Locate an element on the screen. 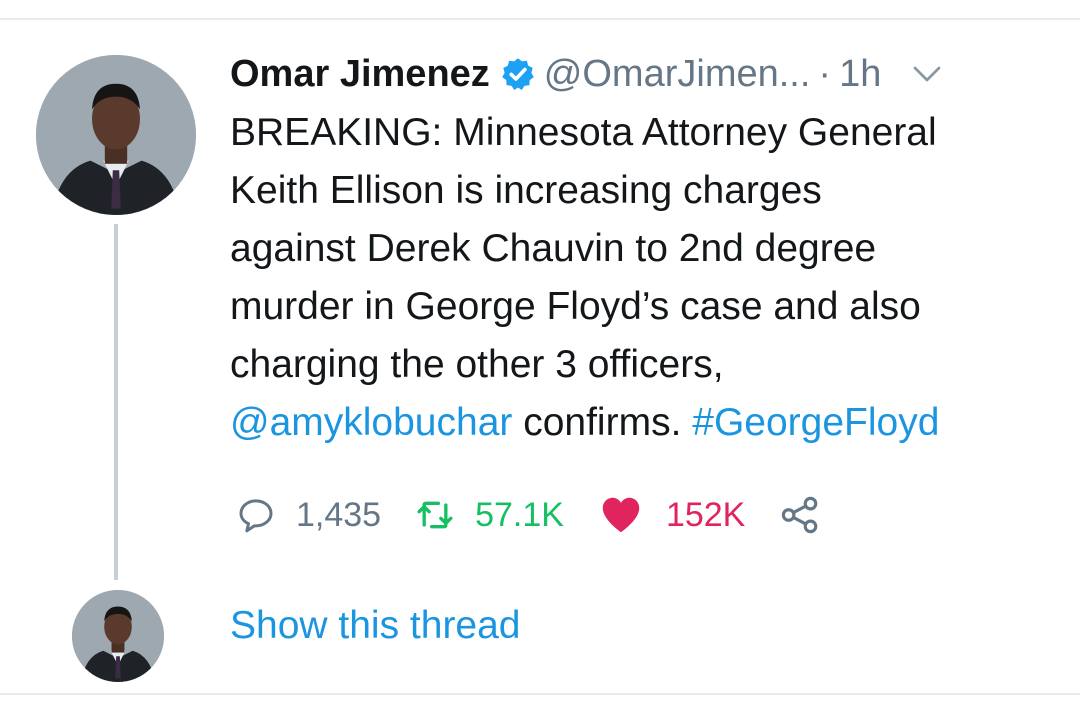 This screenshot has width=1080, height=713. author-avatar is located at coordinates (116, 135).